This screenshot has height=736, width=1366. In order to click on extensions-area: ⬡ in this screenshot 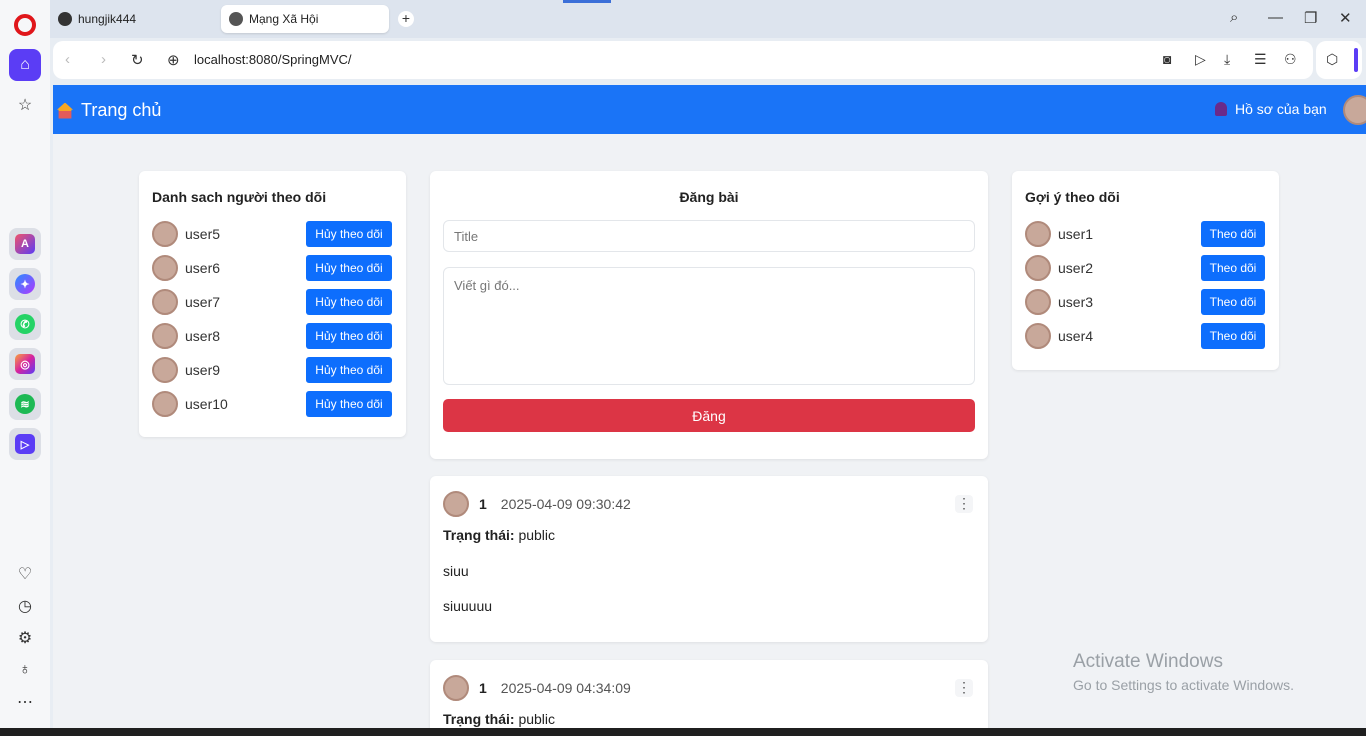, I will do `click(1339, 60)`.